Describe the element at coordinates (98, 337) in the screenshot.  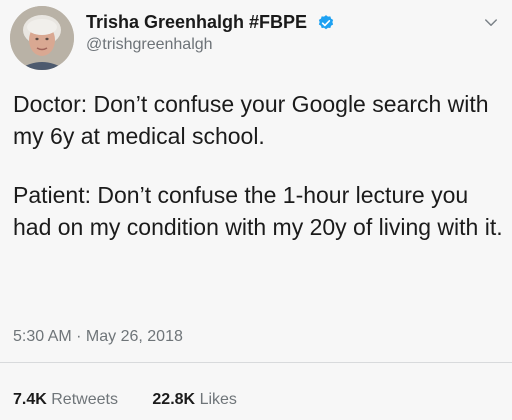
I see `tweet-timestamp: 5:30 AM · May 26, 2018` at that location.